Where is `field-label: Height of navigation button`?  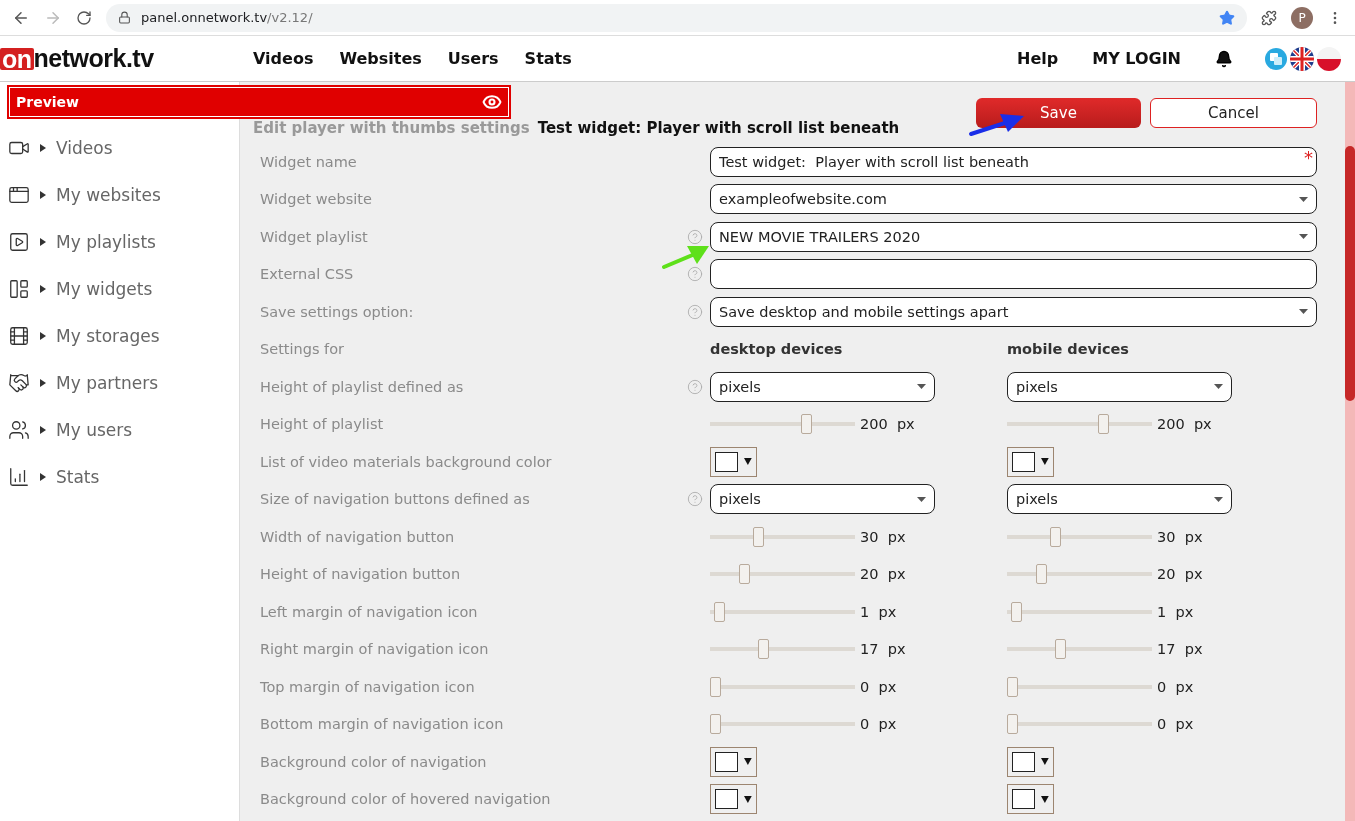 field-label: Height of navigation button is located at coordinates (361, 574).